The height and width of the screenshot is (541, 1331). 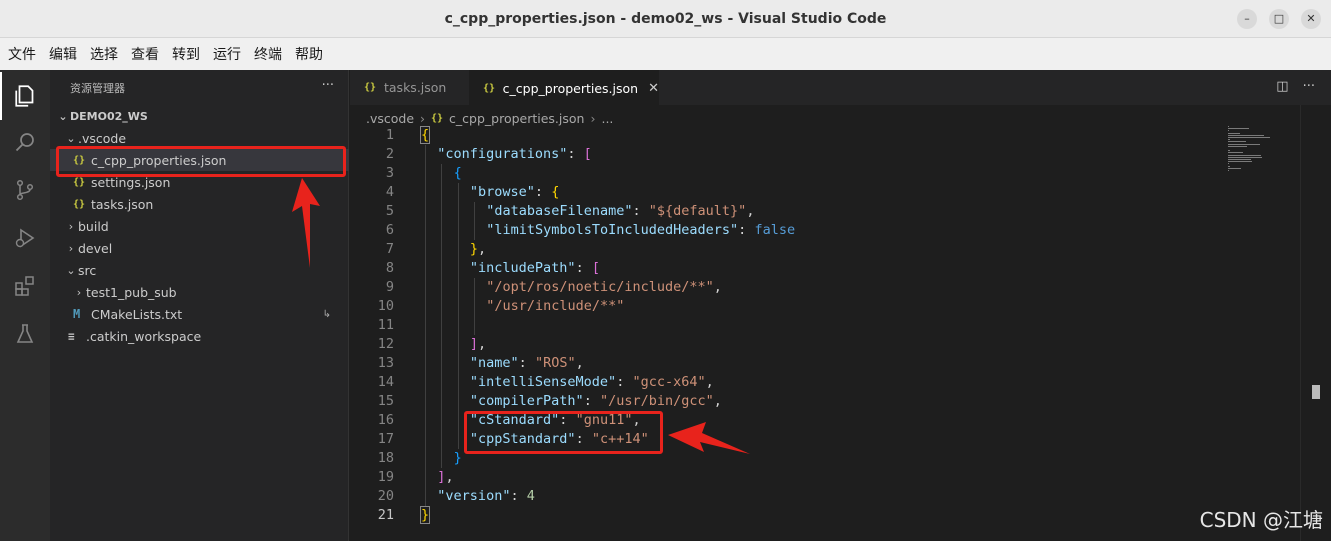 What do you see at coordinates (555, 306) in the screenshot?
I see `code-text: "/usr/include/**"` at bounding box center [555, 306].